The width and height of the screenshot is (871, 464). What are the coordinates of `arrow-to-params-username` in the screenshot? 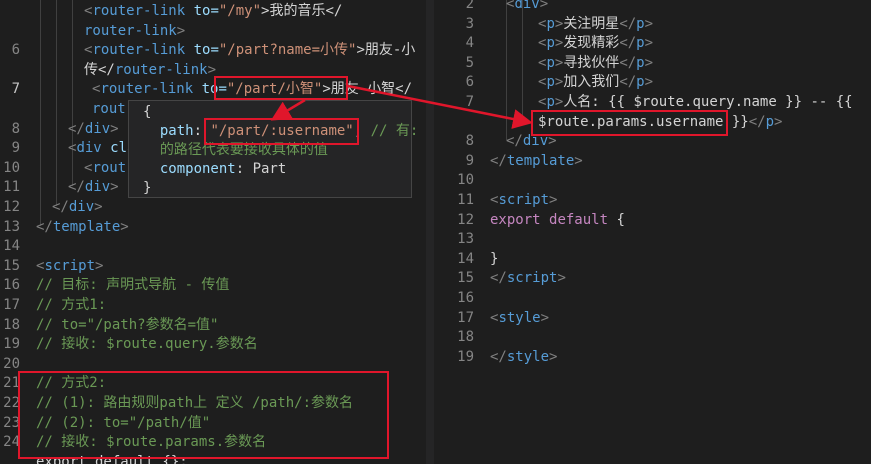 It's located at (440, 106).